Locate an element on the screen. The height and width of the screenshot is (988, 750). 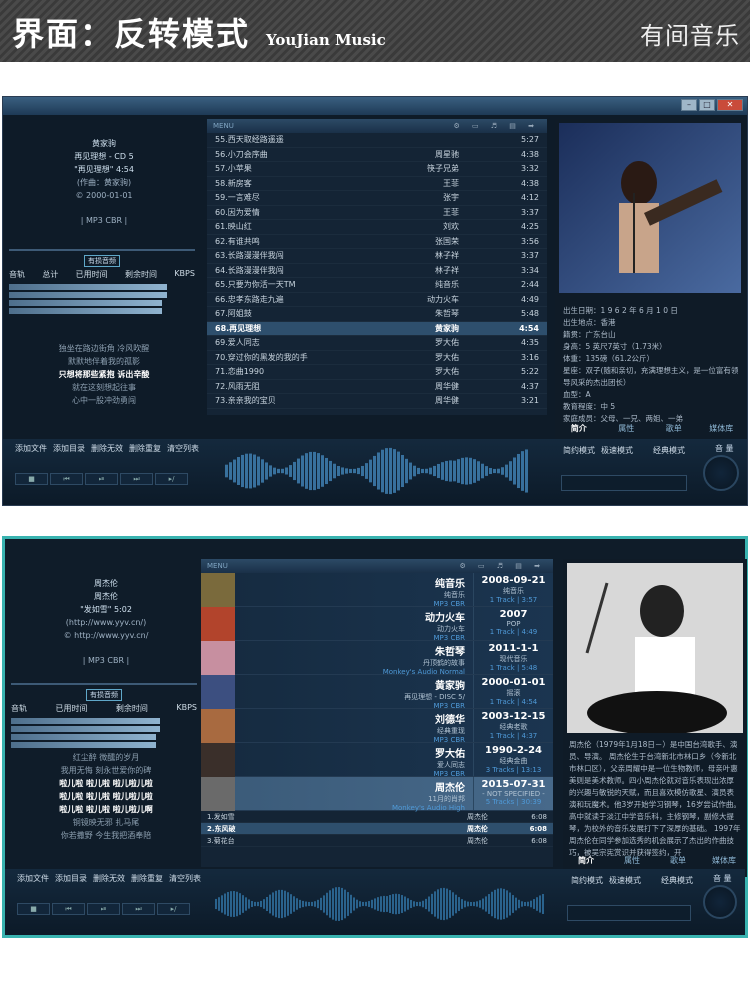
album-genre: 摇滚 is located at coordinates (513, 693).